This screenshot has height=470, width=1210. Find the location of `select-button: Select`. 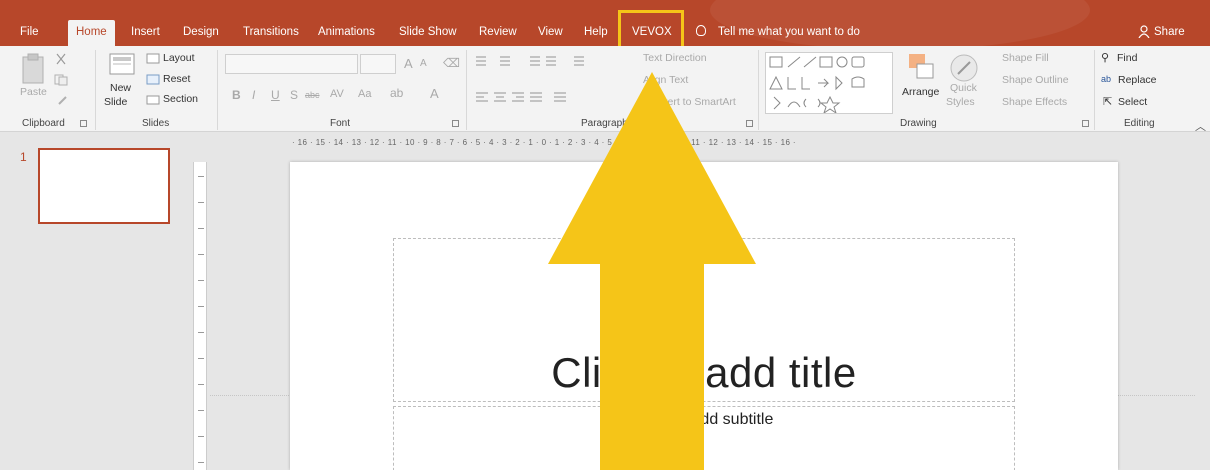

select-button: Select is located at coordinates (1132, 102).